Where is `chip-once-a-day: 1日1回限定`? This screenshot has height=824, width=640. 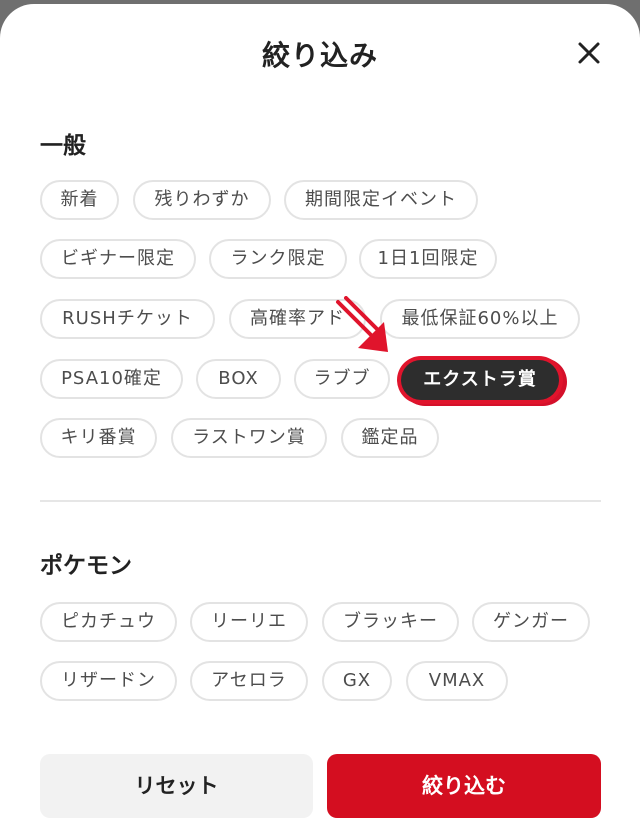 chip-once-a-day: 1日1回限定 is located at coordinates (428, 259).